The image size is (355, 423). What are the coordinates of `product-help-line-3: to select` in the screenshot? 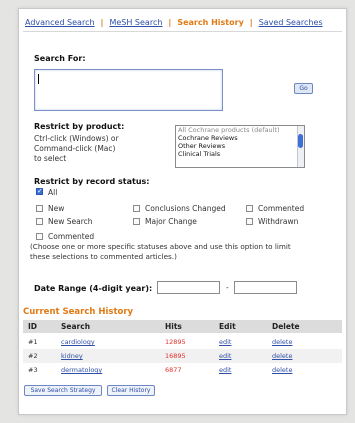 It's located at (50, 158).